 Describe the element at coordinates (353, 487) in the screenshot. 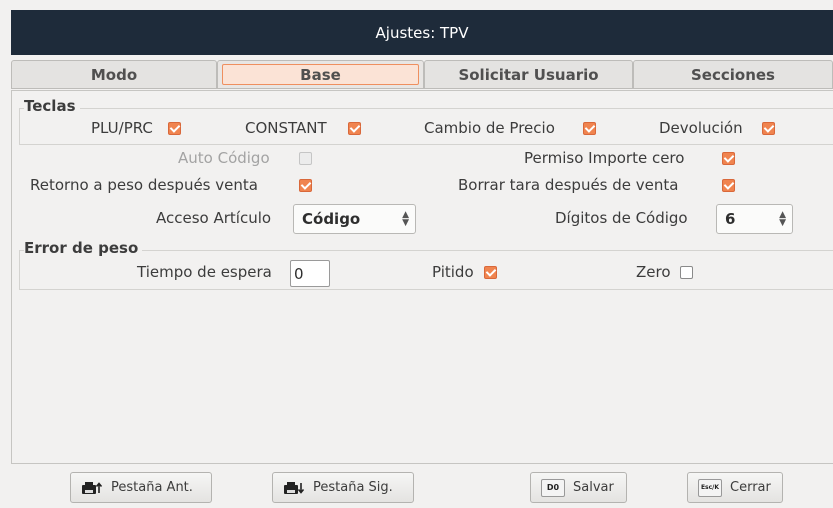

I see `next-tab-label: Pestaña Sig.` at that location.